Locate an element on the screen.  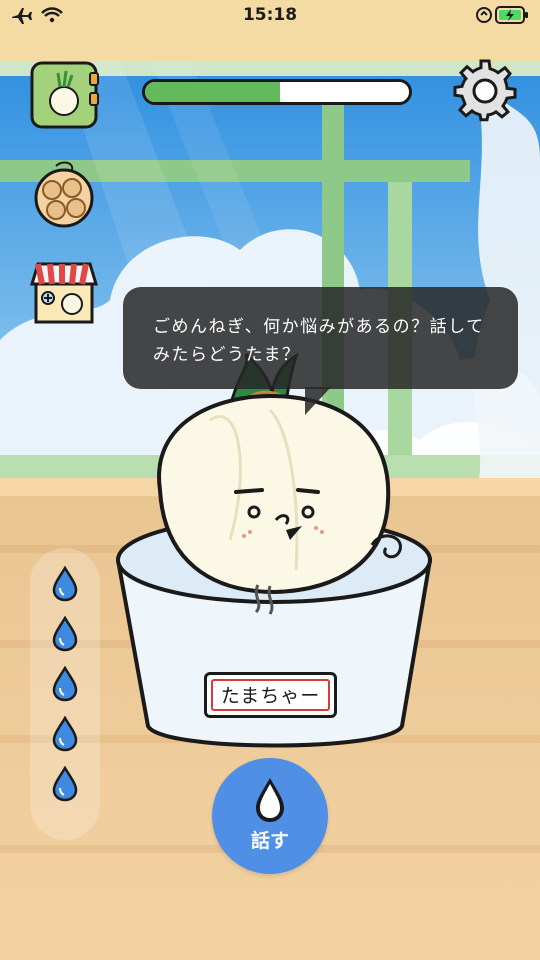
status-time: 15:18 is located at coordinates (270, 15).